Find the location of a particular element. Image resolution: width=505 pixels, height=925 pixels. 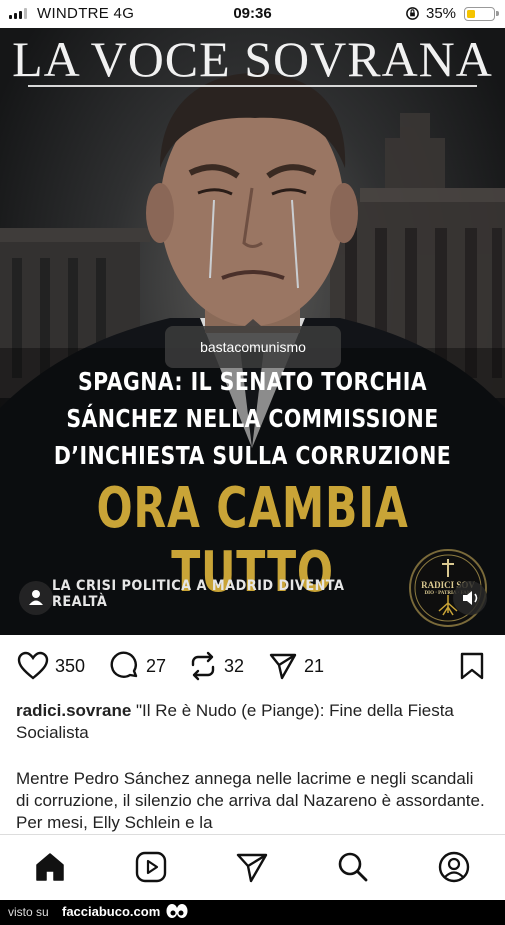

bookmark-icon is located at coordinates (472, 666).